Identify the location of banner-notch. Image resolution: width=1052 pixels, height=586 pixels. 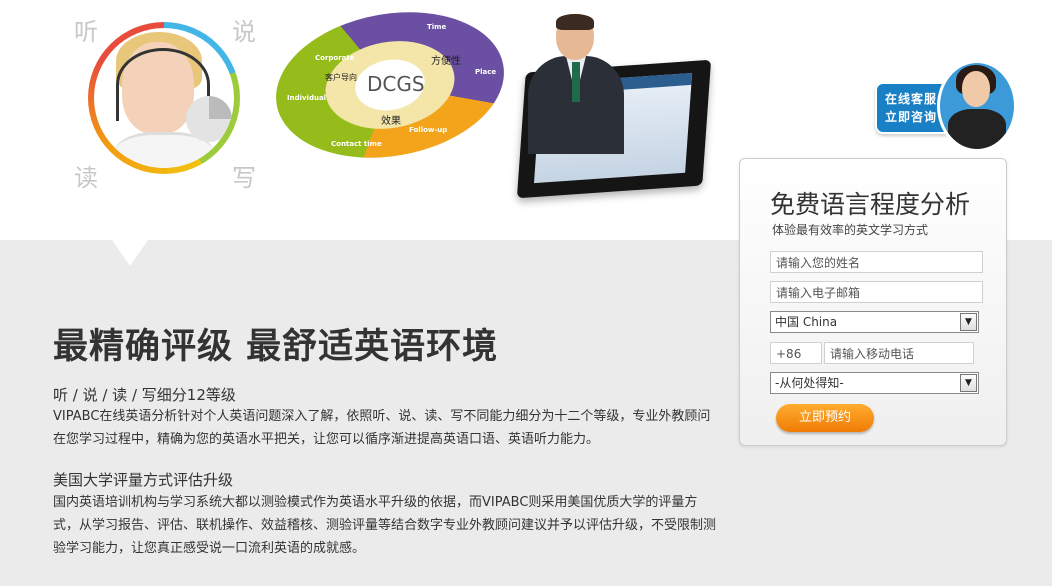
(130, 253).